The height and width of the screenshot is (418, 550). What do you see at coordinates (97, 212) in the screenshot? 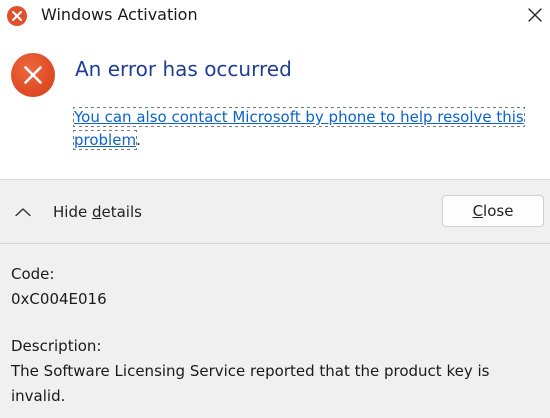
I see `hide-details-label: Hide details` at bounding box center [97, 212].